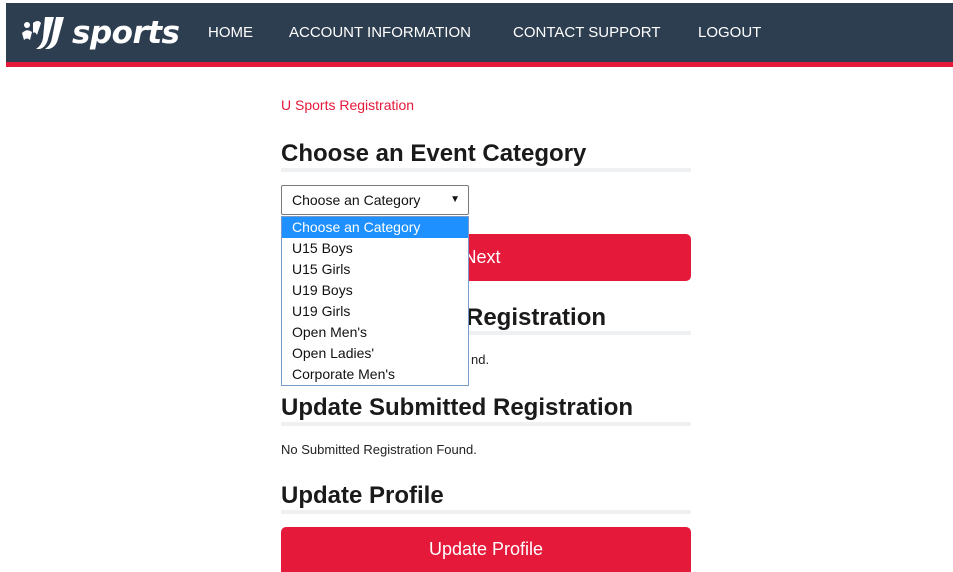 The image size is (953, 572). I want to click on category-option: Open Men's, so click(375, 332).